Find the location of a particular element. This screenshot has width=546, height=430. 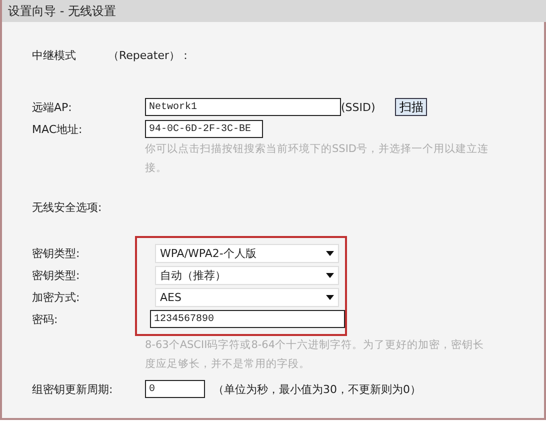

password-field: 1234567890 is located at coordinates (247, 319).